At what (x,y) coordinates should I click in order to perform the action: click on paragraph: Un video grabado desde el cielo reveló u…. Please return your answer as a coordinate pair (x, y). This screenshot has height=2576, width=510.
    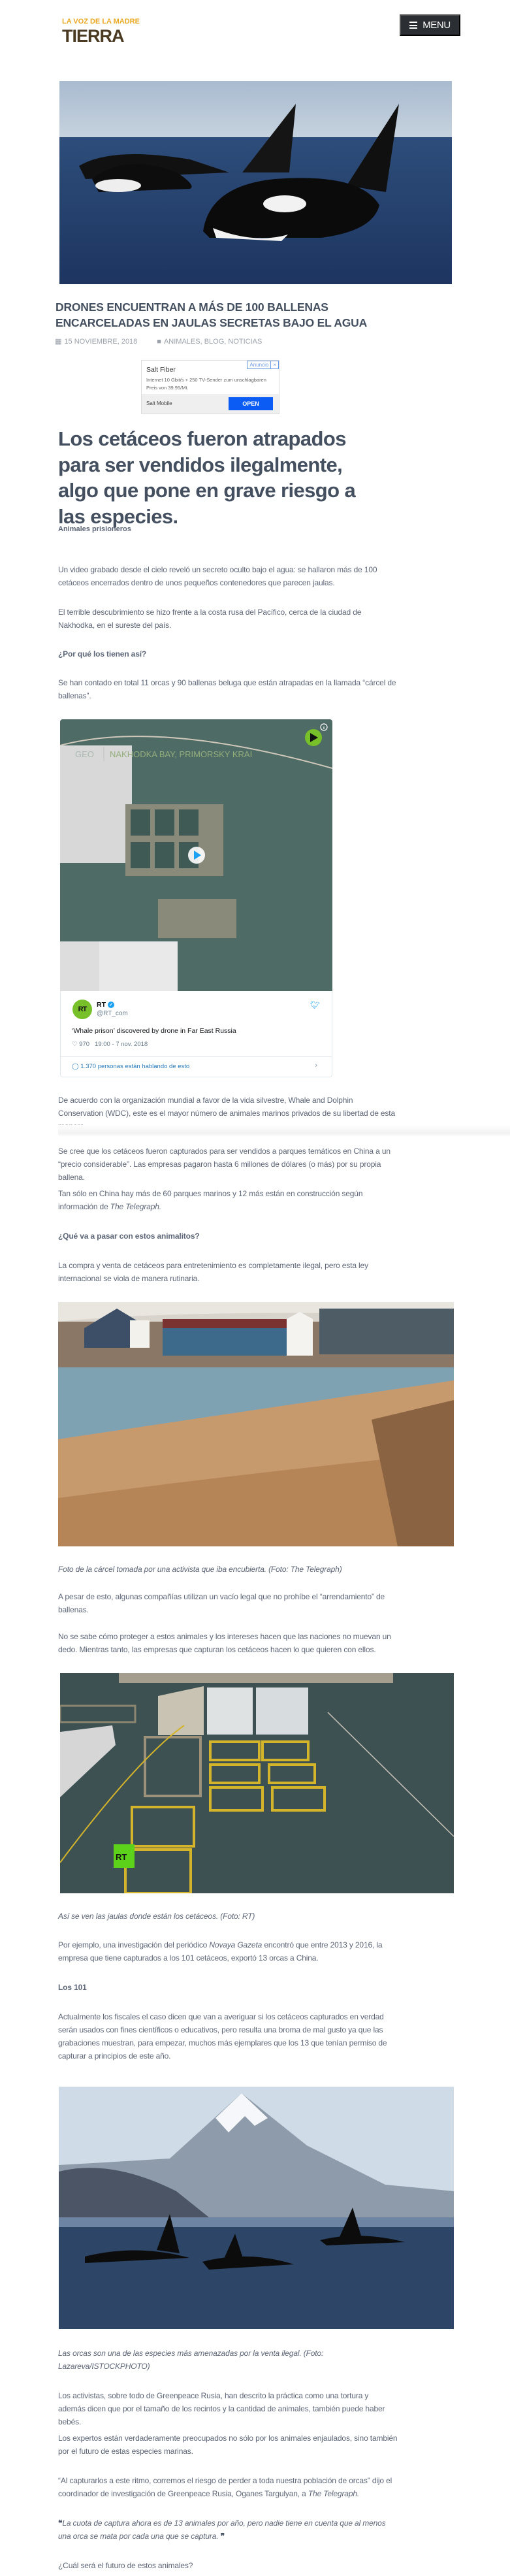
    Looking at the image, I should click on (218, 576).